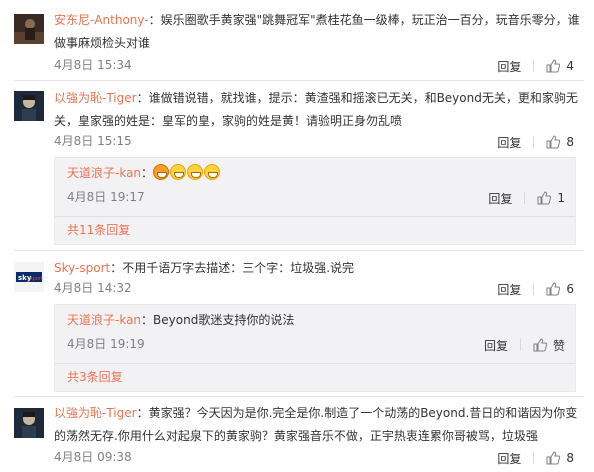 This screenshot has width=594, height=472. Describe the element at coordinates (316, 198) in the screenshot. I see `reply-meta: 4月8日 19:17 回复 1` at that location.